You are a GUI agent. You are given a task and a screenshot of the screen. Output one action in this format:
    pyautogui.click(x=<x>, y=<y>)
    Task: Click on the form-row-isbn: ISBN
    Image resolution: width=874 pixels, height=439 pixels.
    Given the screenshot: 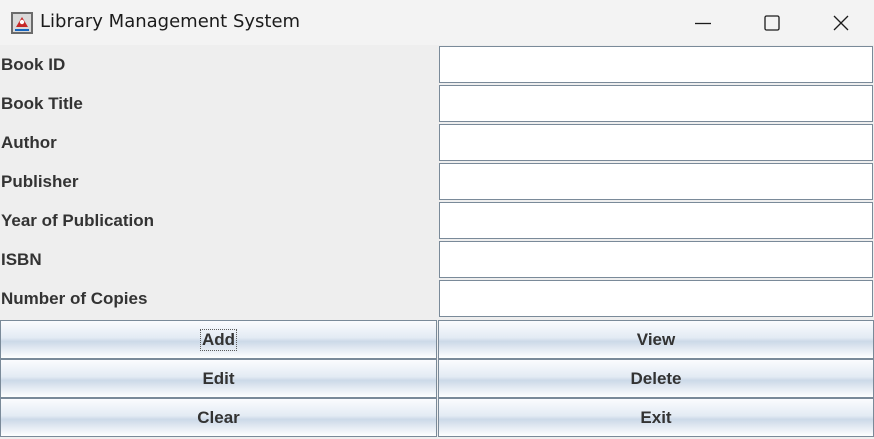 What is the action you would take?
    pyautogui.click(x=437, y=259)
    